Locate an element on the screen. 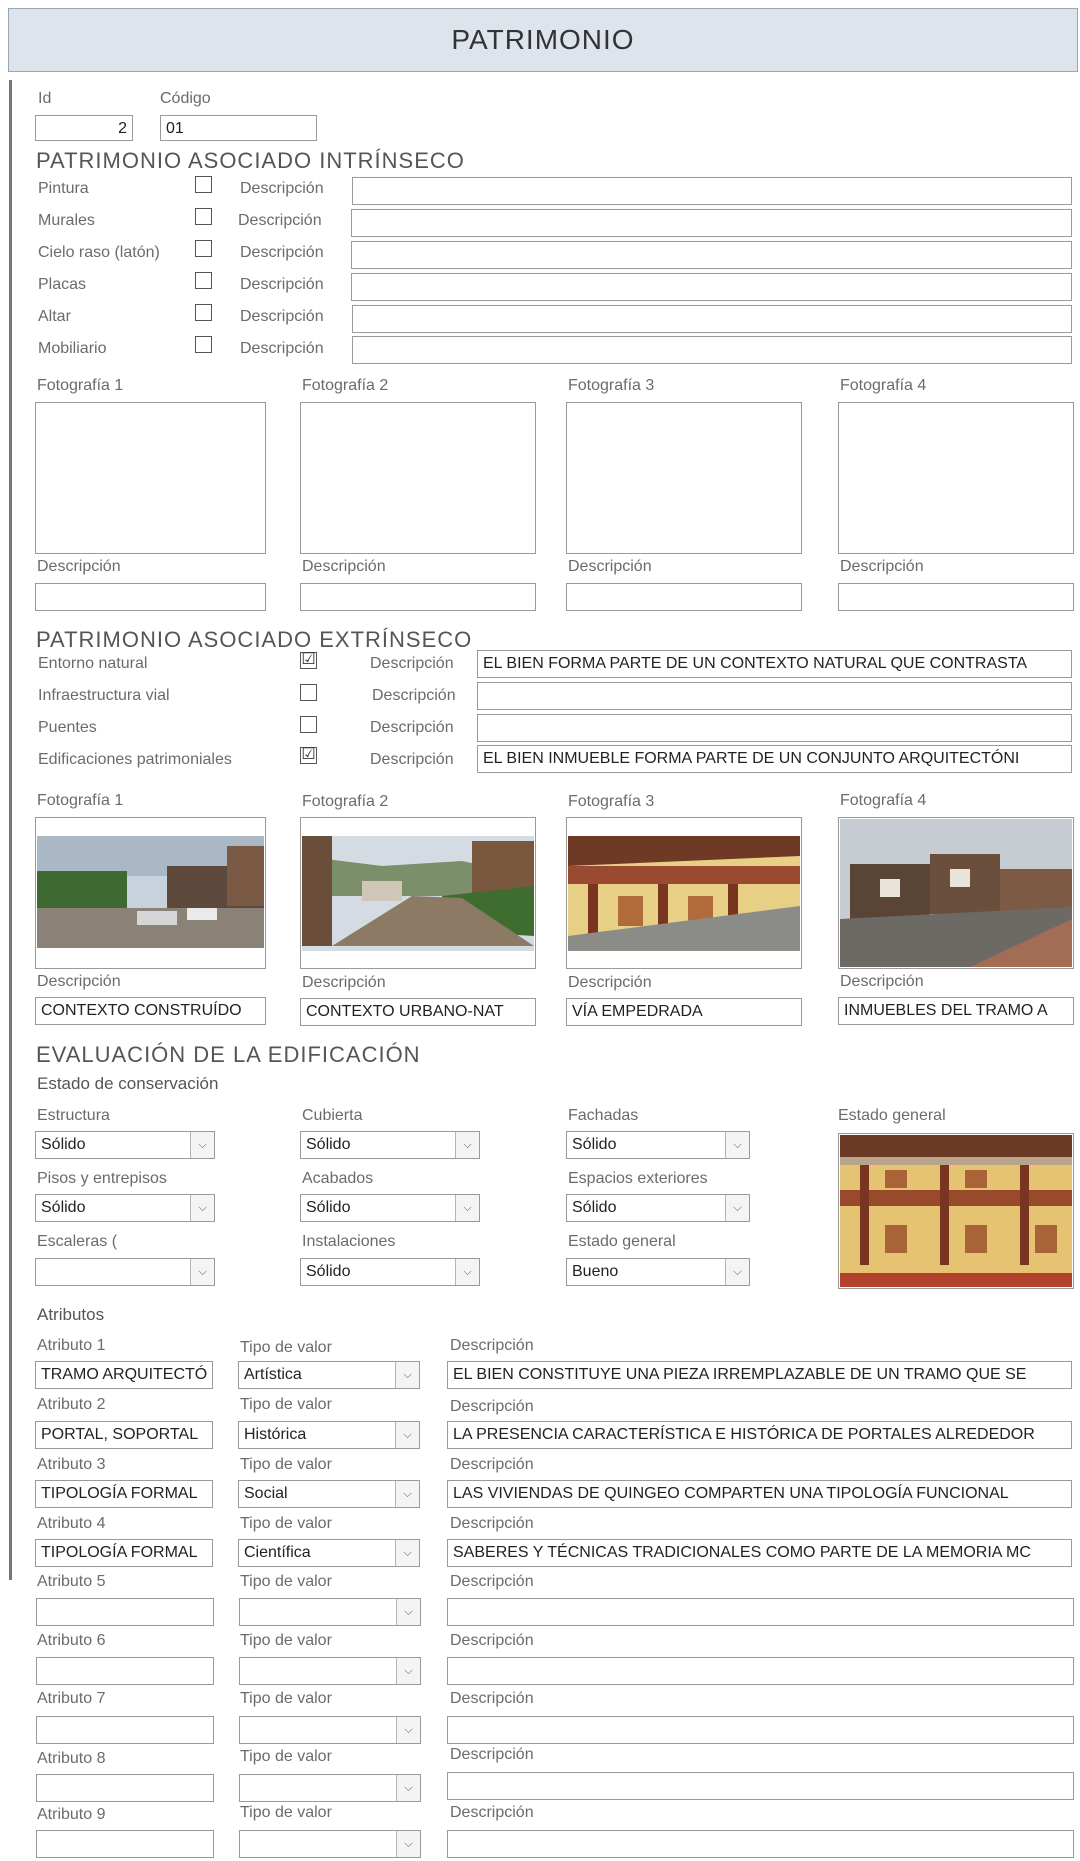  cubierta-select: Sólido ⌵ is located at coordinates (390, 1145).